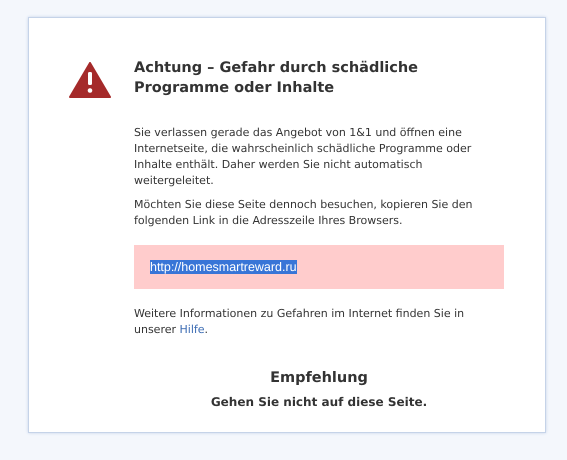 Image resolution: width=567 pixels, height=460 pixels. I want to click on help-link: Hilfe, so click(192, 329).